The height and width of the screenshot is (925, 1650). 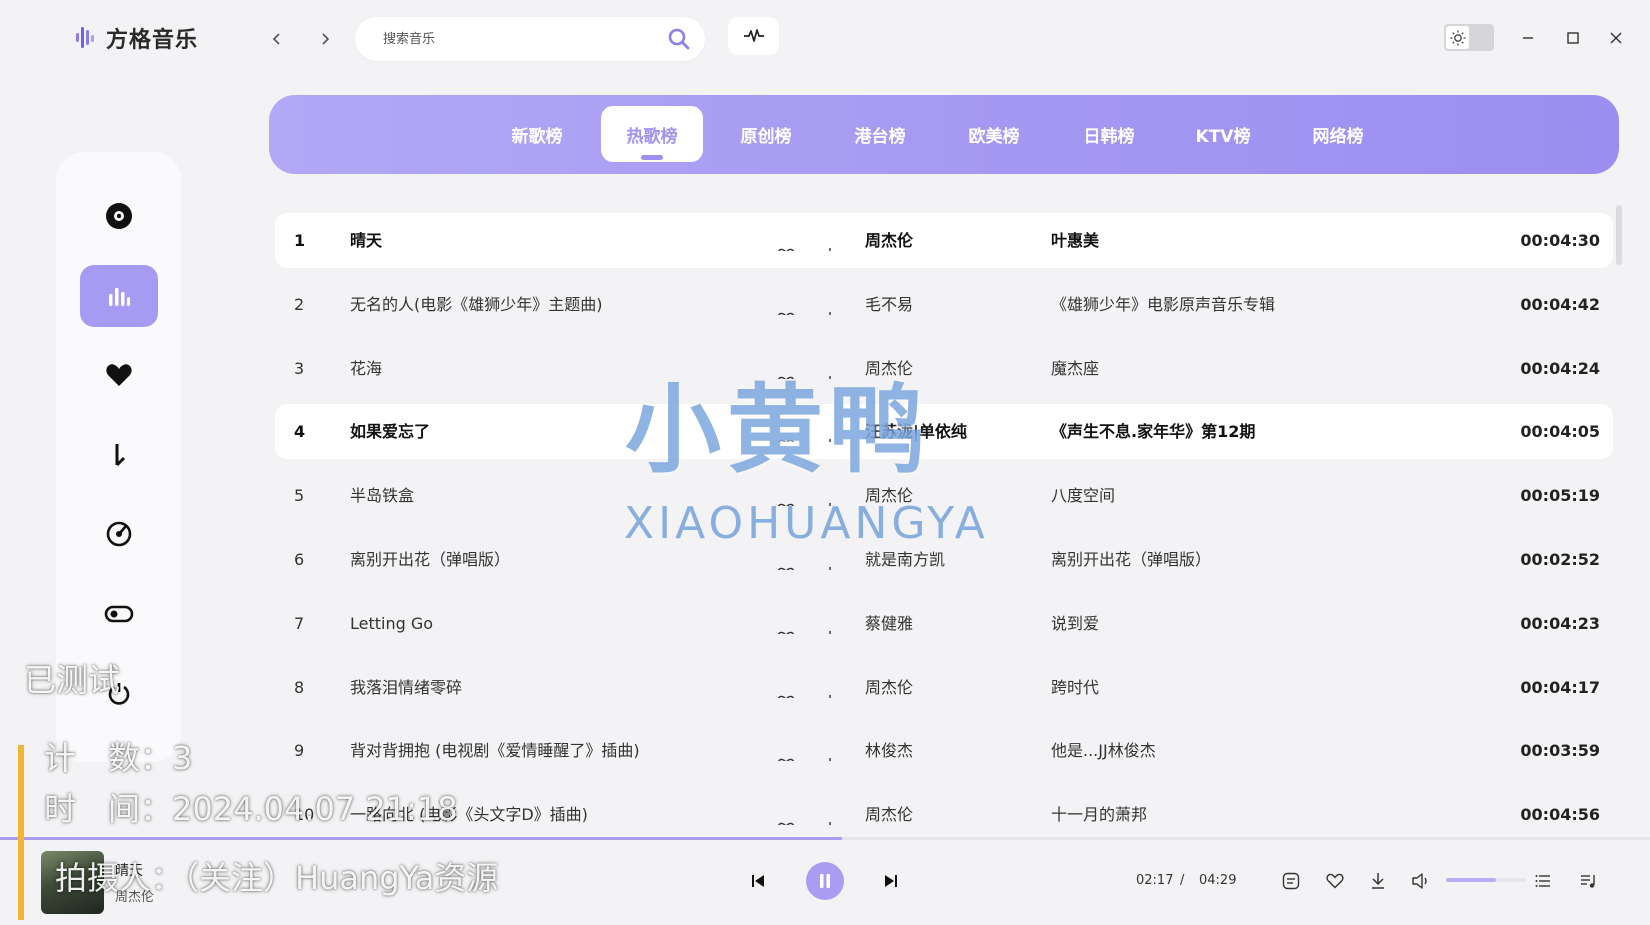 What do you see at coordinates (299, 687) in the screenshot?
I see `song-number: 8` at bounding box center [299, 687].